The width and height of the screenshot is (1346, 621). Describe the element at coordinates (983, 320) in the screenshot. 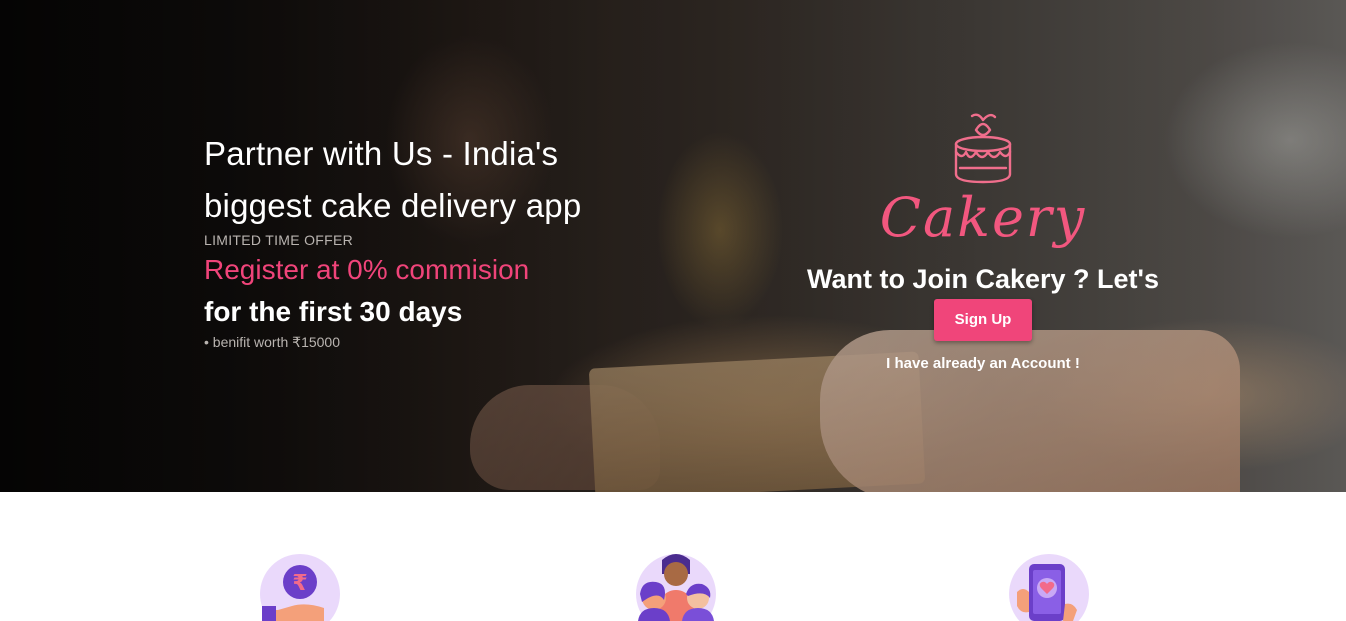

I see `sign-up-button: Sign Up` at that location.